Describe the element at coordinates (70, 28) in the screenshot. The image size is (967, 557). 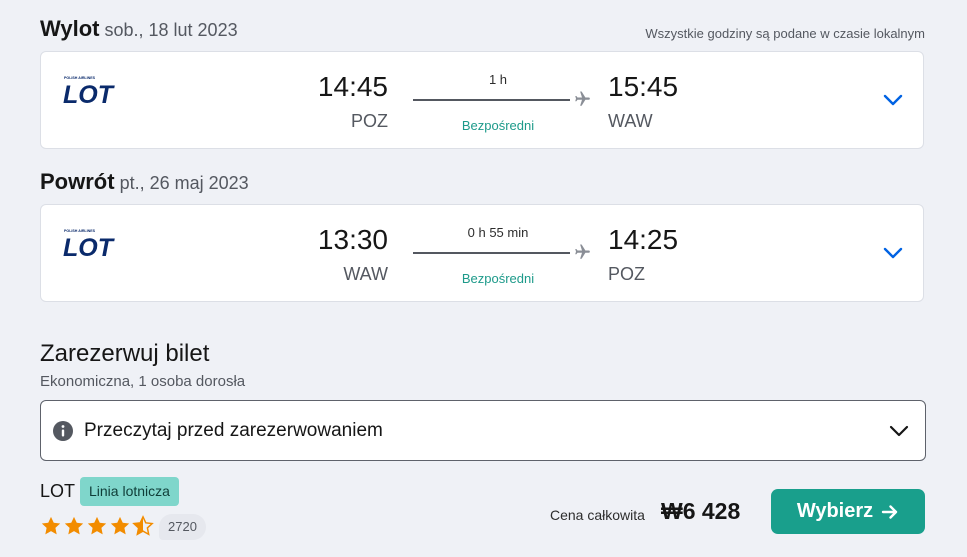
I see `outbound-title: Wylot` at that location.